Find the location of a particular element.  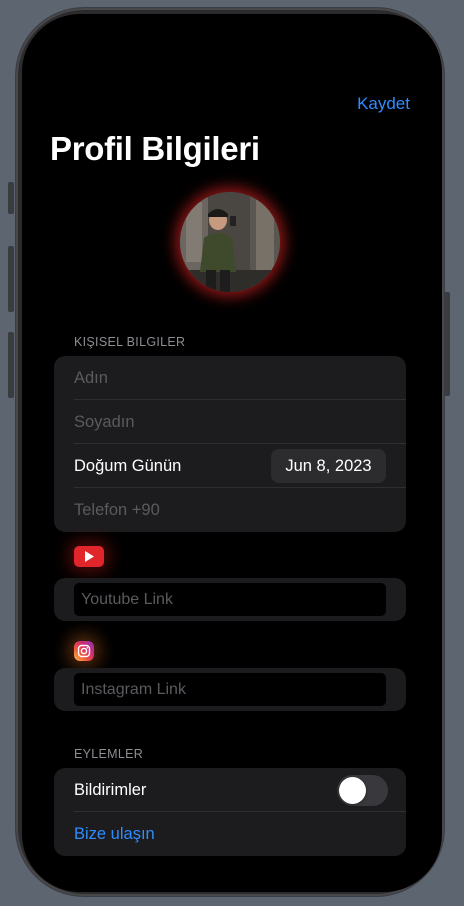

device-volume-down-button is located at coordinates (11, 365).